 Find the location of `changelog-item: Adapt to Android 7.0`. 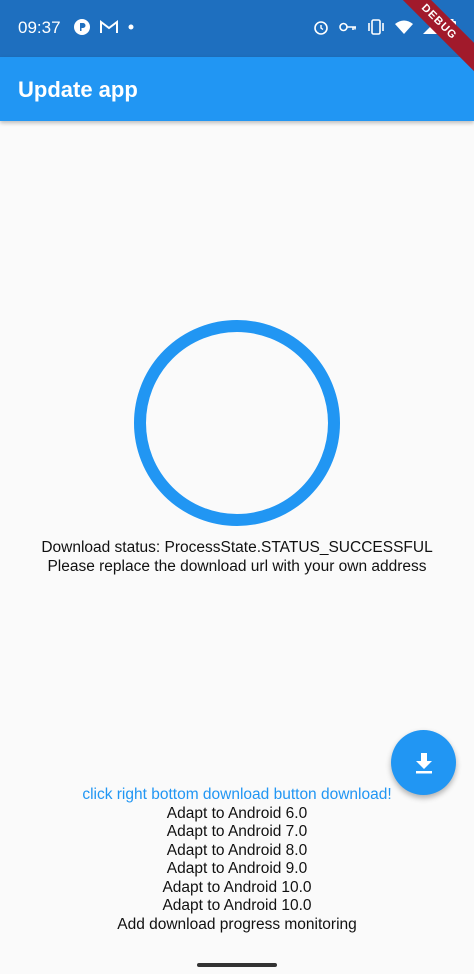

changelog-item: Adapt to Android 7.0 is located at coordinates (237, 831).